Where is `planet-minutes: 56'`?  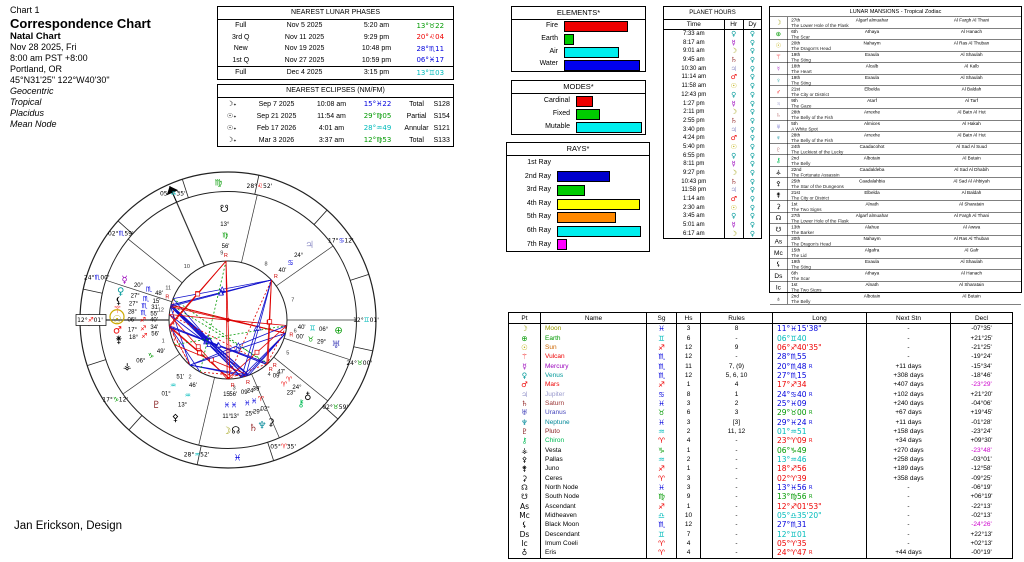
planet-minutes: 56' is located at coordinates (226, 247).